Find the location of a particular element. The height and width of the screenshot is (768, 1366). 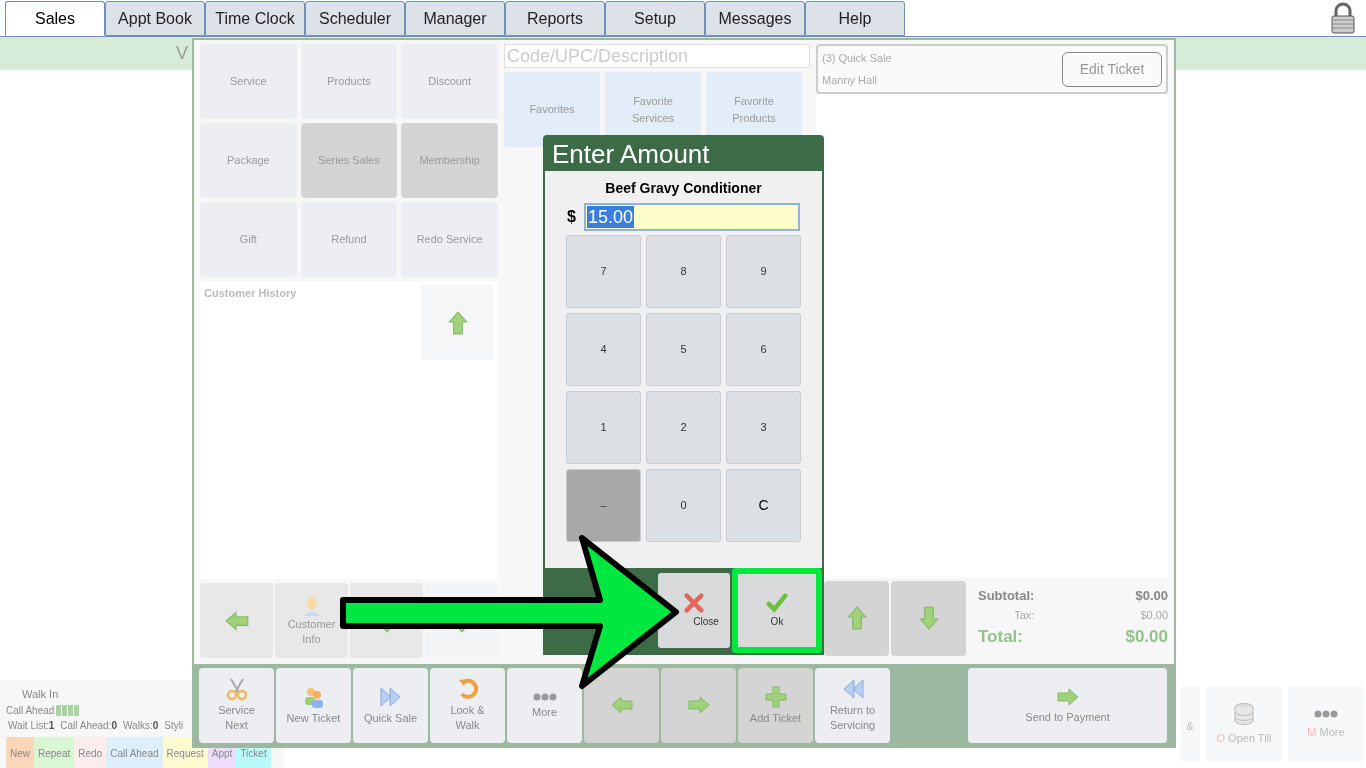

keypad-key: 4 is located at coordinates (603, 349).